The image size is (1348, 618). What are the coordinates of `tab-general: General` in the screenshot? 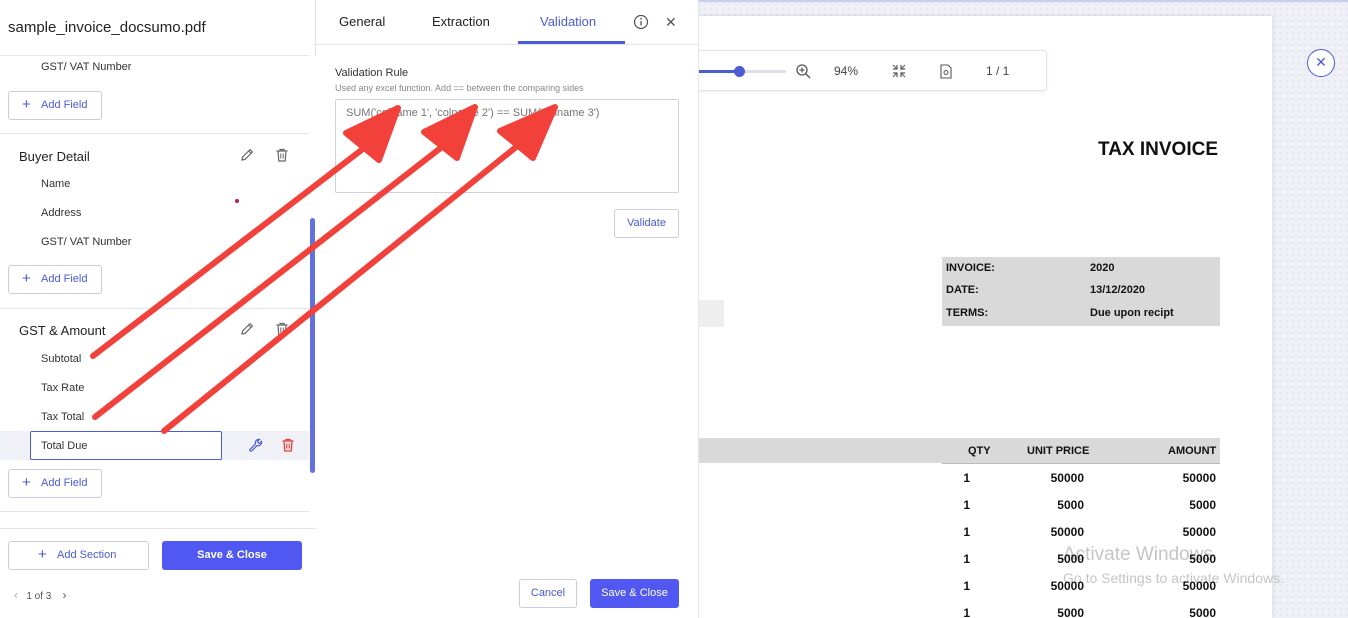 It's located at (362, 21).